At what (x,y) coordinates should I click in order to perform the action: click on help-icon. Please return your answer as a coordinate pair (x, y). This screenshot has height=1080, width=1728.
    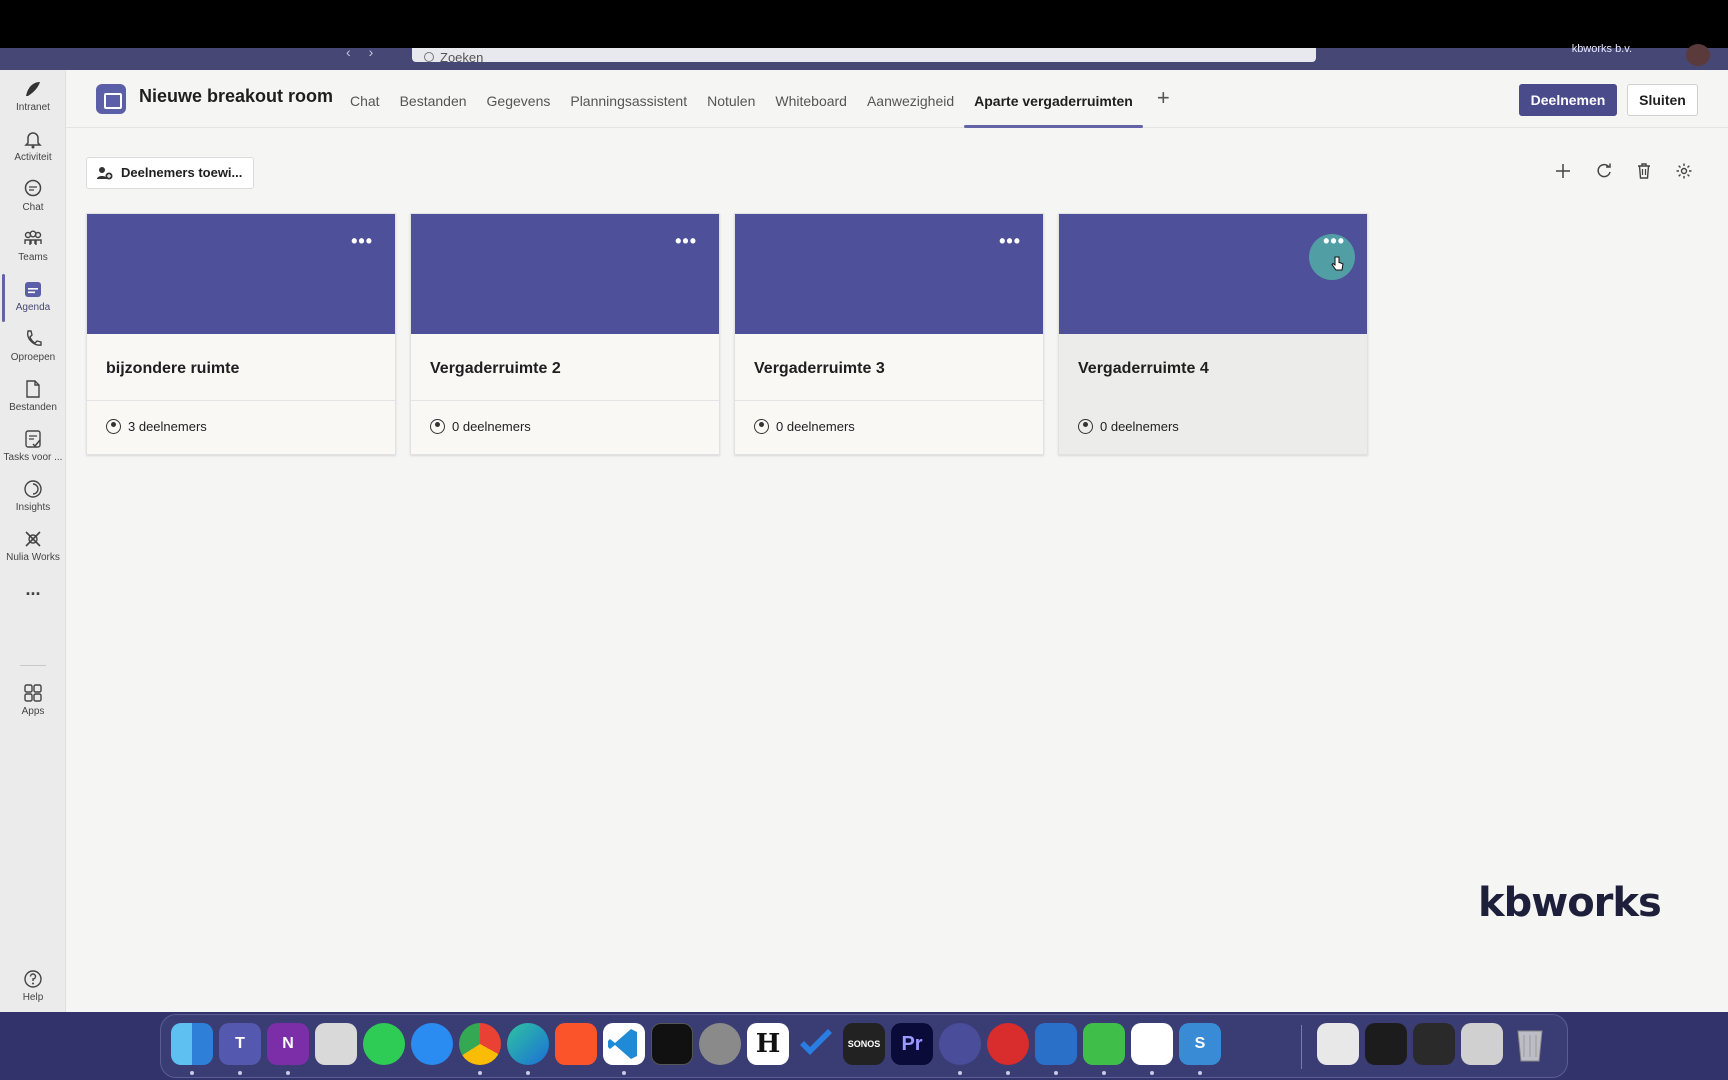
    Looking at the image, I should click on (33, 979).